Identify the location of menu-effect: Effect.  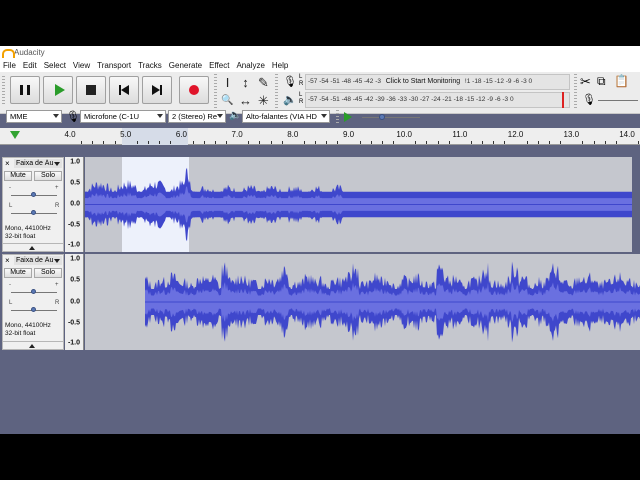
(219, 65).